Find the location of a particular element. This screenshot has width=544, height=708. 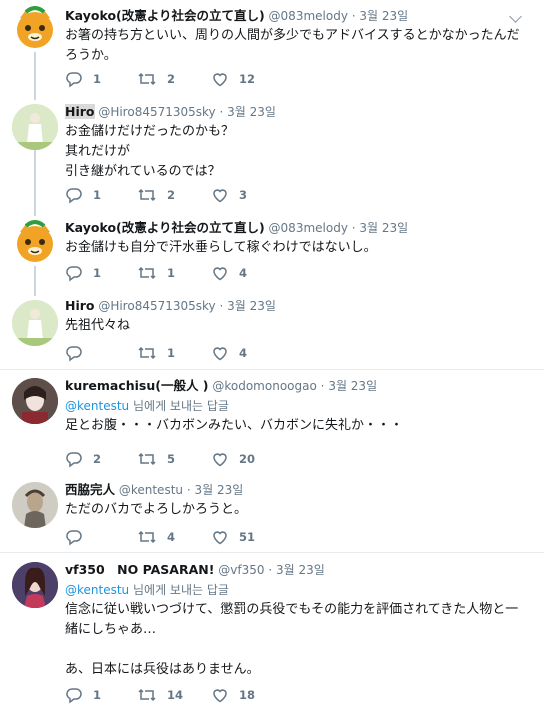

like-count: 20 is located at coordinates (247, 459).